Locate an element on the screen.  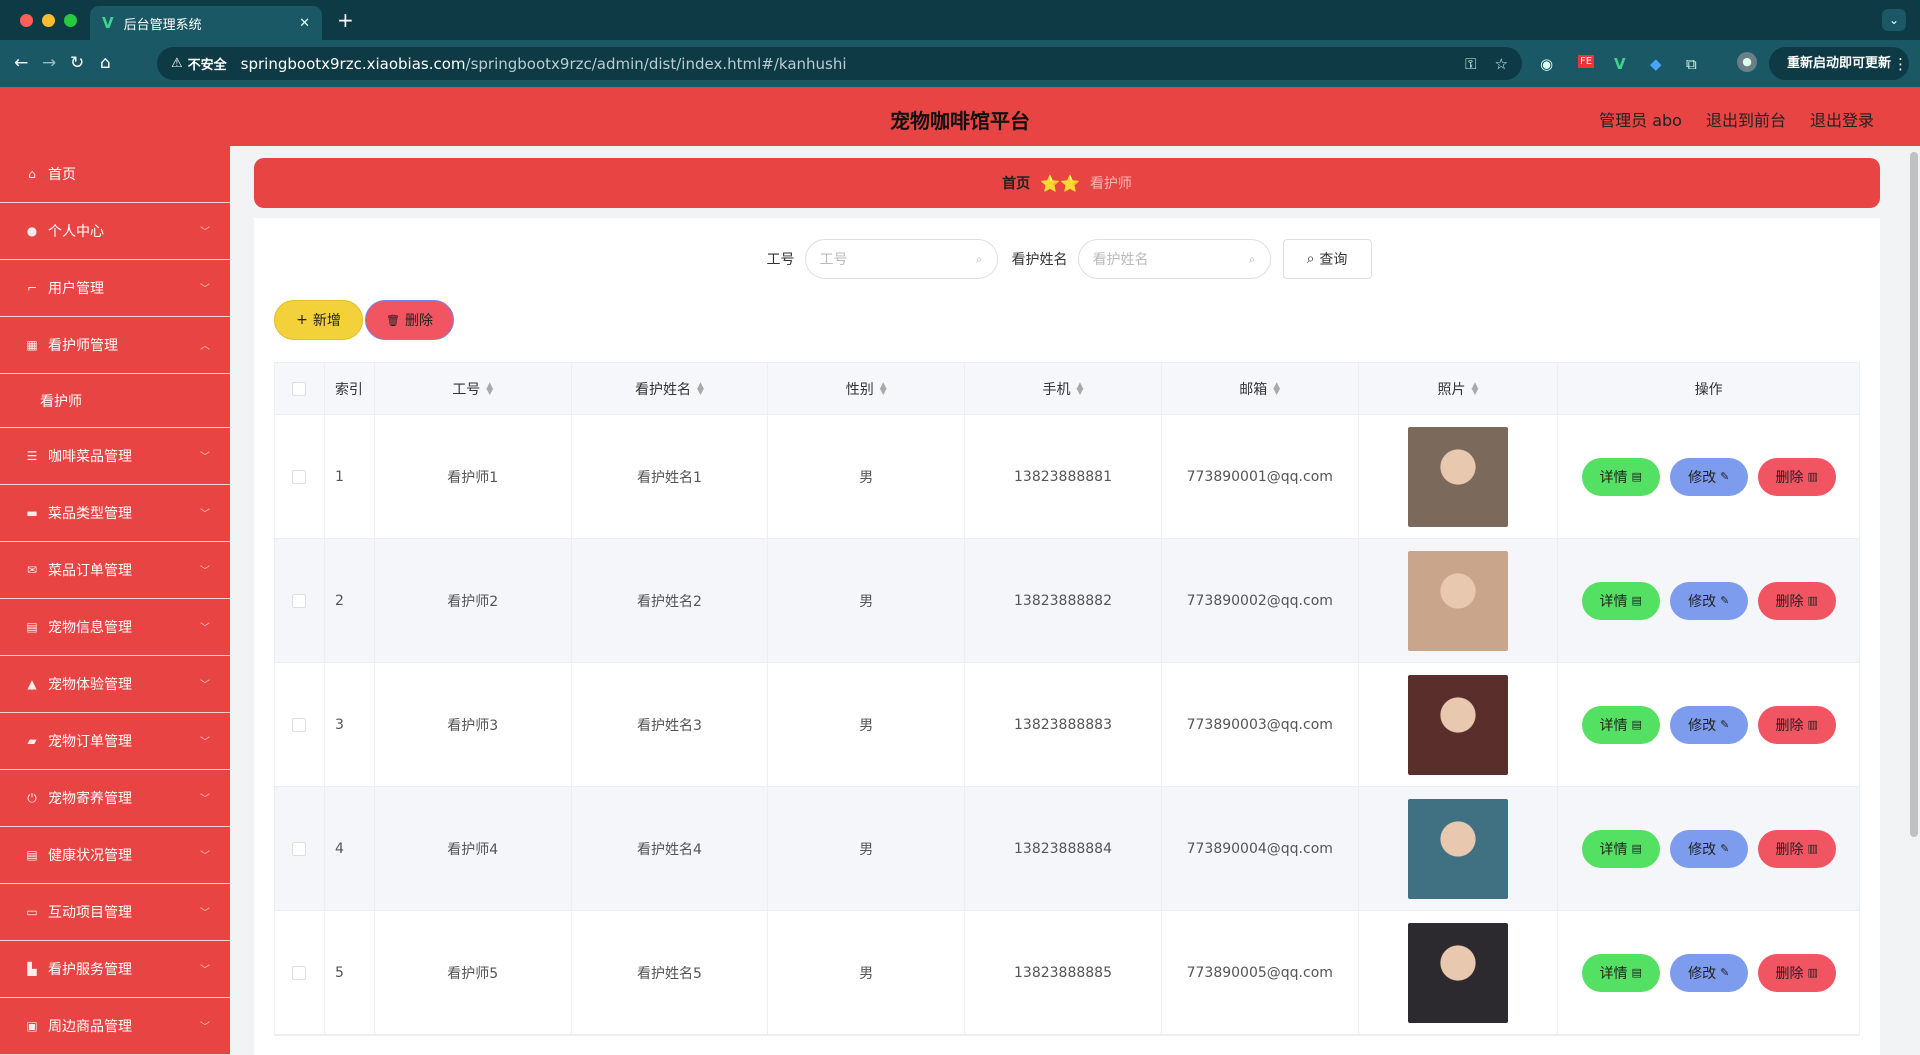
breadcrumb-home: 首页 is located at coordinates (1016, 183).